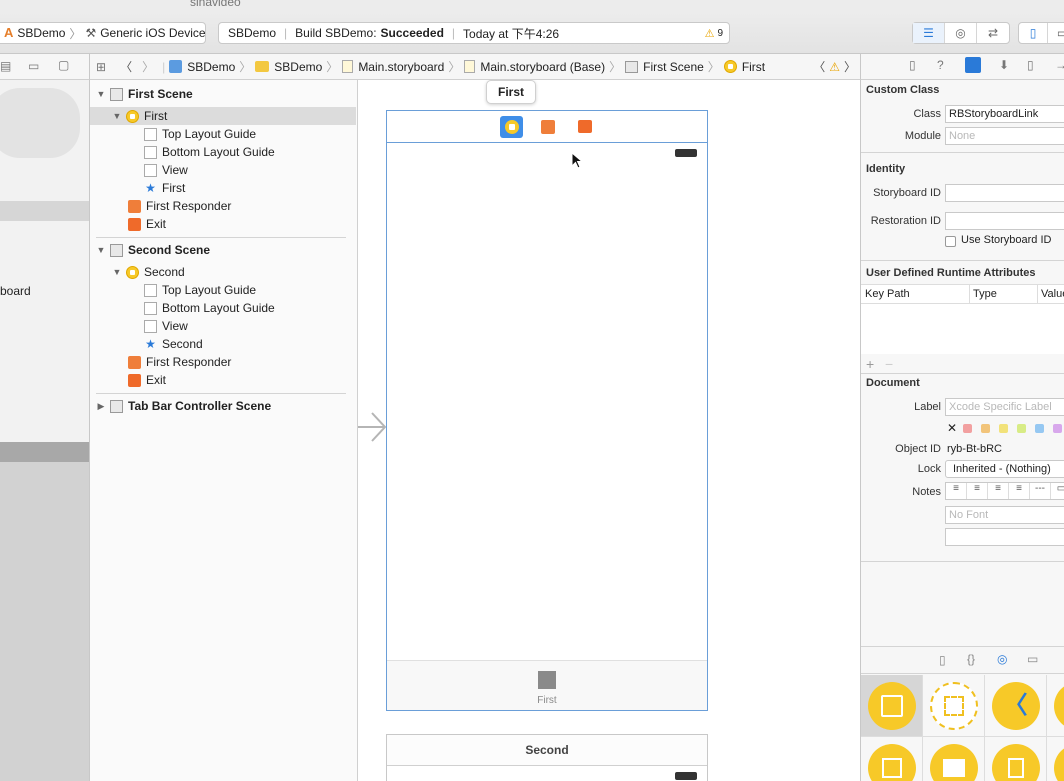 This screenshot has height=781, width=1064. What do you see at coordinates (985, 294) in the screenshot?
I see `column-header: Type` at bounding box center [985, 294].